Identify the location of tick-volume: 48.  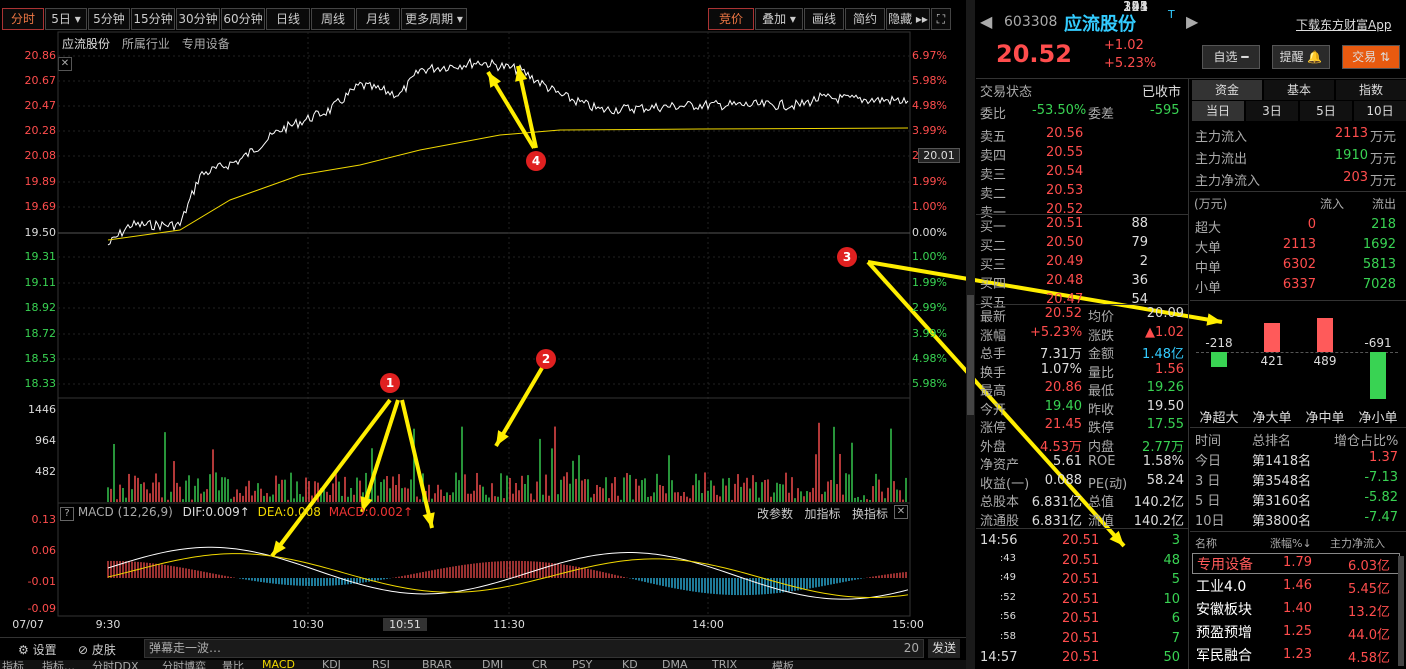
(1171, 560).